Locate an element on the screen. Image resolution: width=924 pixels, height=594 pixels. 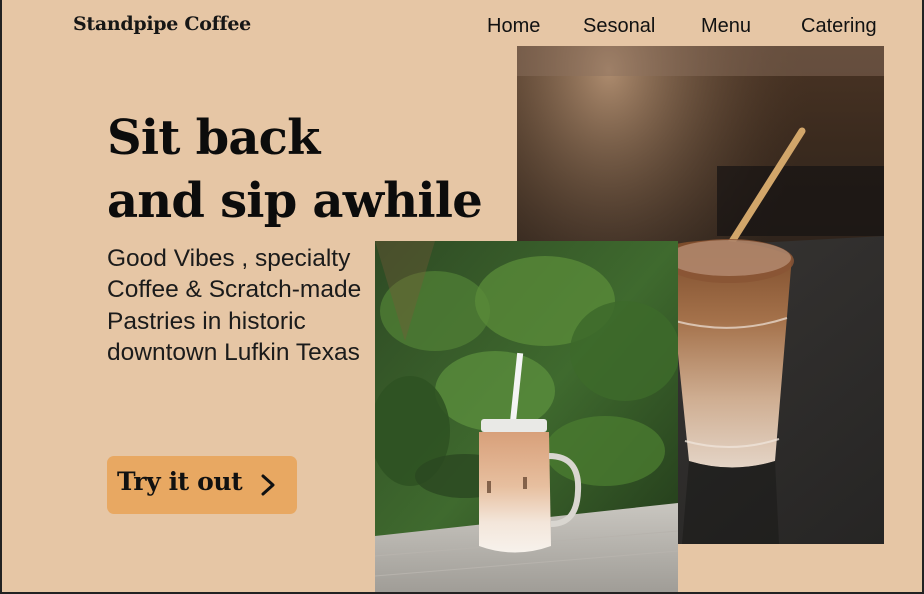
nav-home: Home is located at coordinates (513, 26).